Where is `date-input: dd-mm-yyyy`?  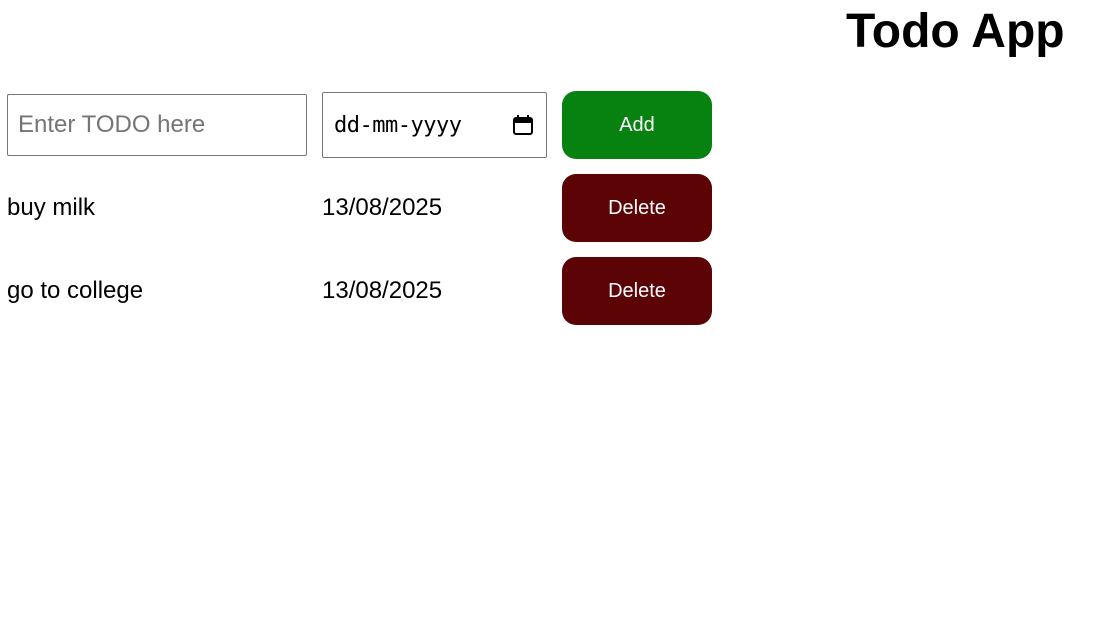 date-input: dd-mm-yyyy is located at coordinates (434, 125).